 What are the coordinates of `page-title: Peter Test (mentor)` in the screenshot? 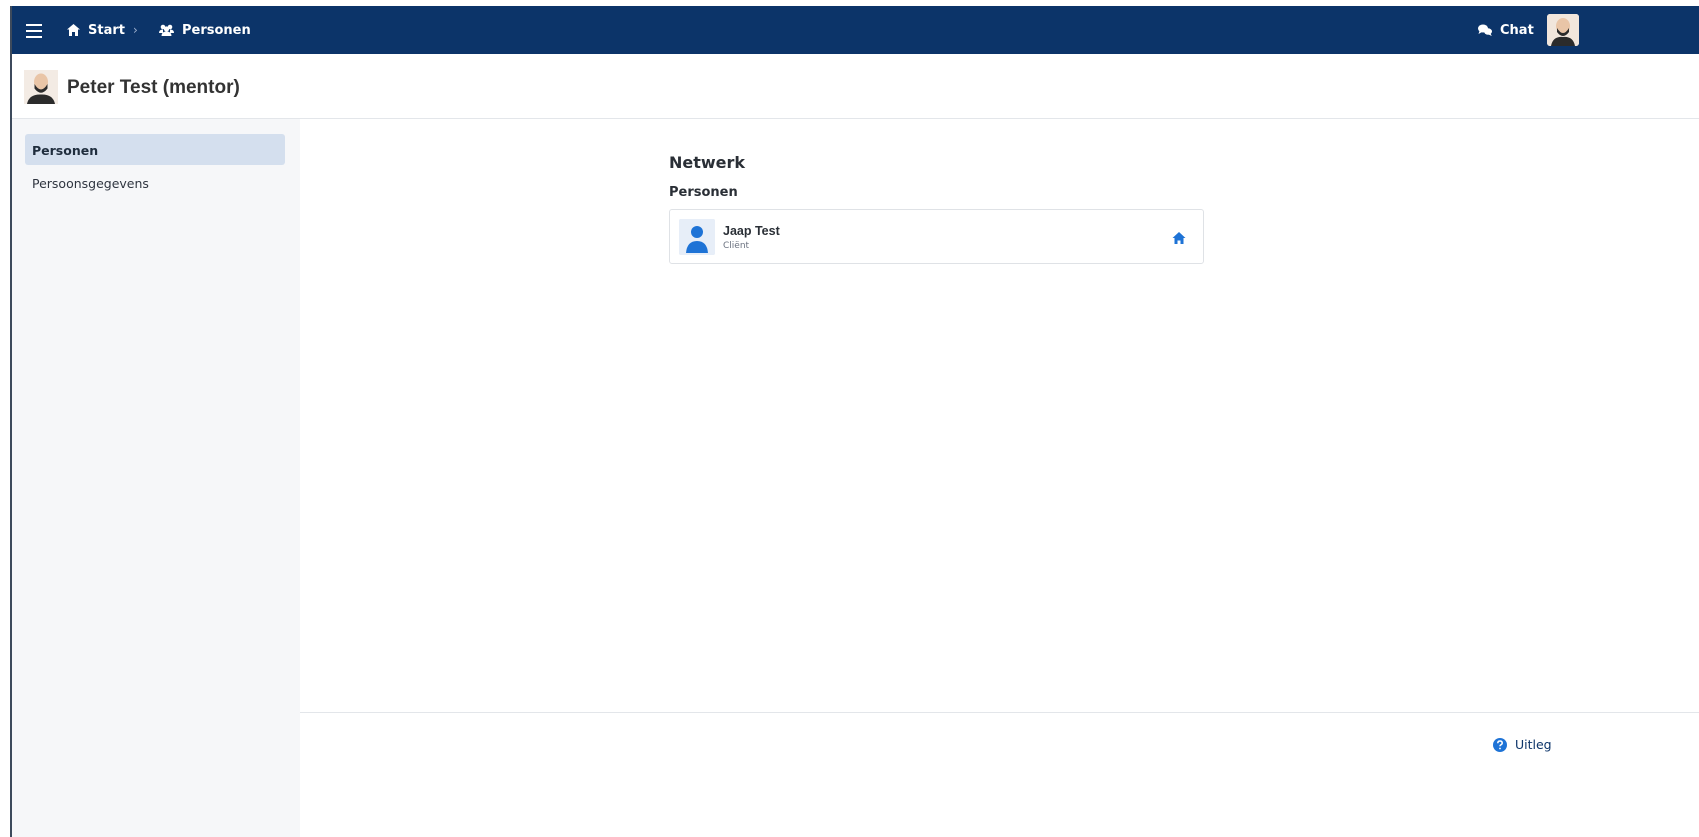 It's located at (153, 87).